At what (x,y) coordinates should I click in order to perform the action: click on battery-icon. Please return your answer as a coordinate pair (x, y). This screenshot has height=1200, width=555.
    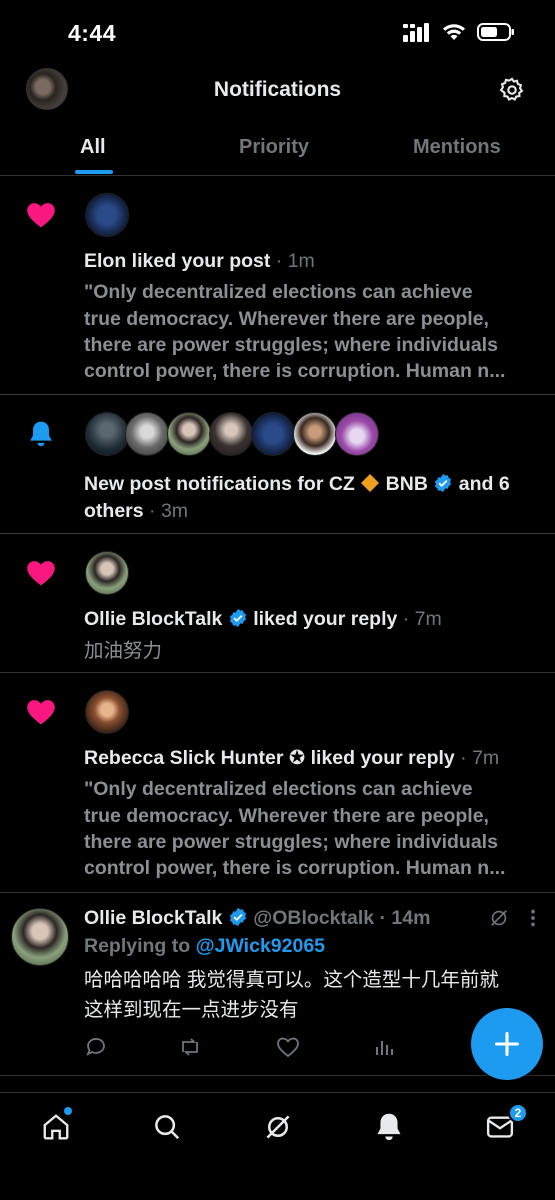
    Looking at the image, I should click on (495, 32).